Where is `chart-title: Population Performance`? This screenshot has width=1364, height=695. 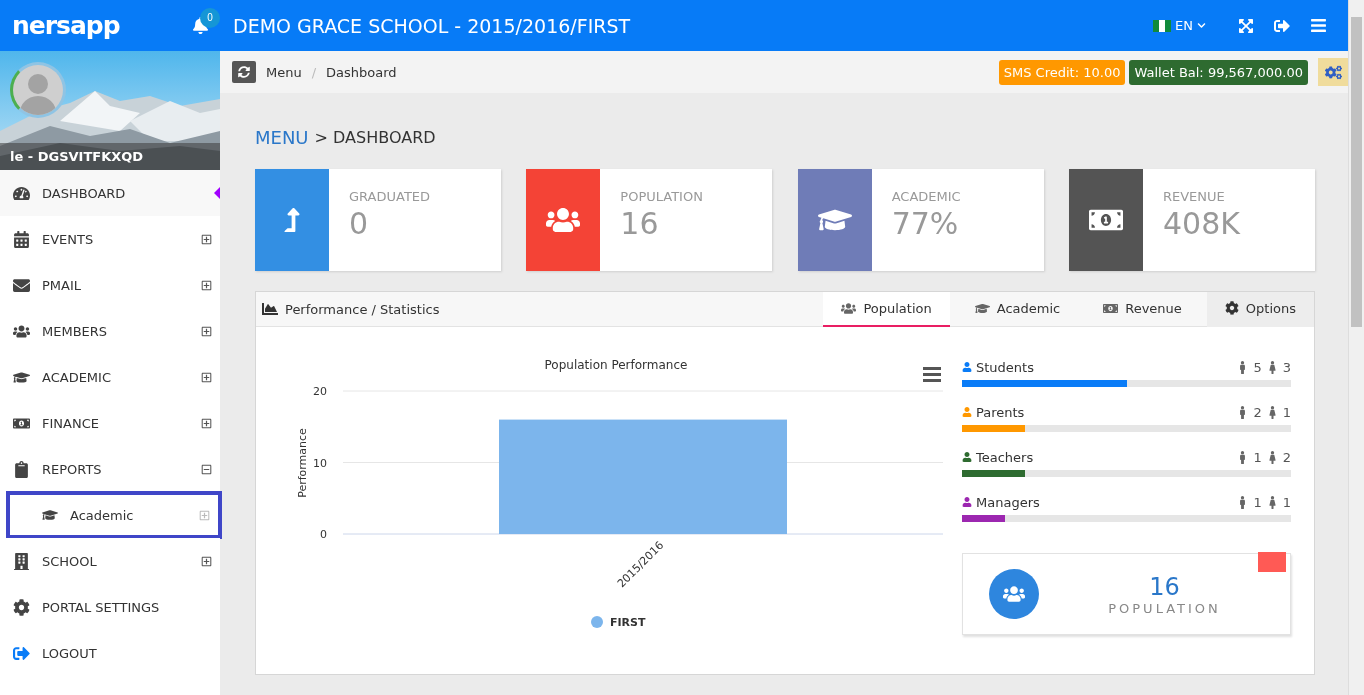
chart-title: Population Performance is located at coordinates (616, 365).